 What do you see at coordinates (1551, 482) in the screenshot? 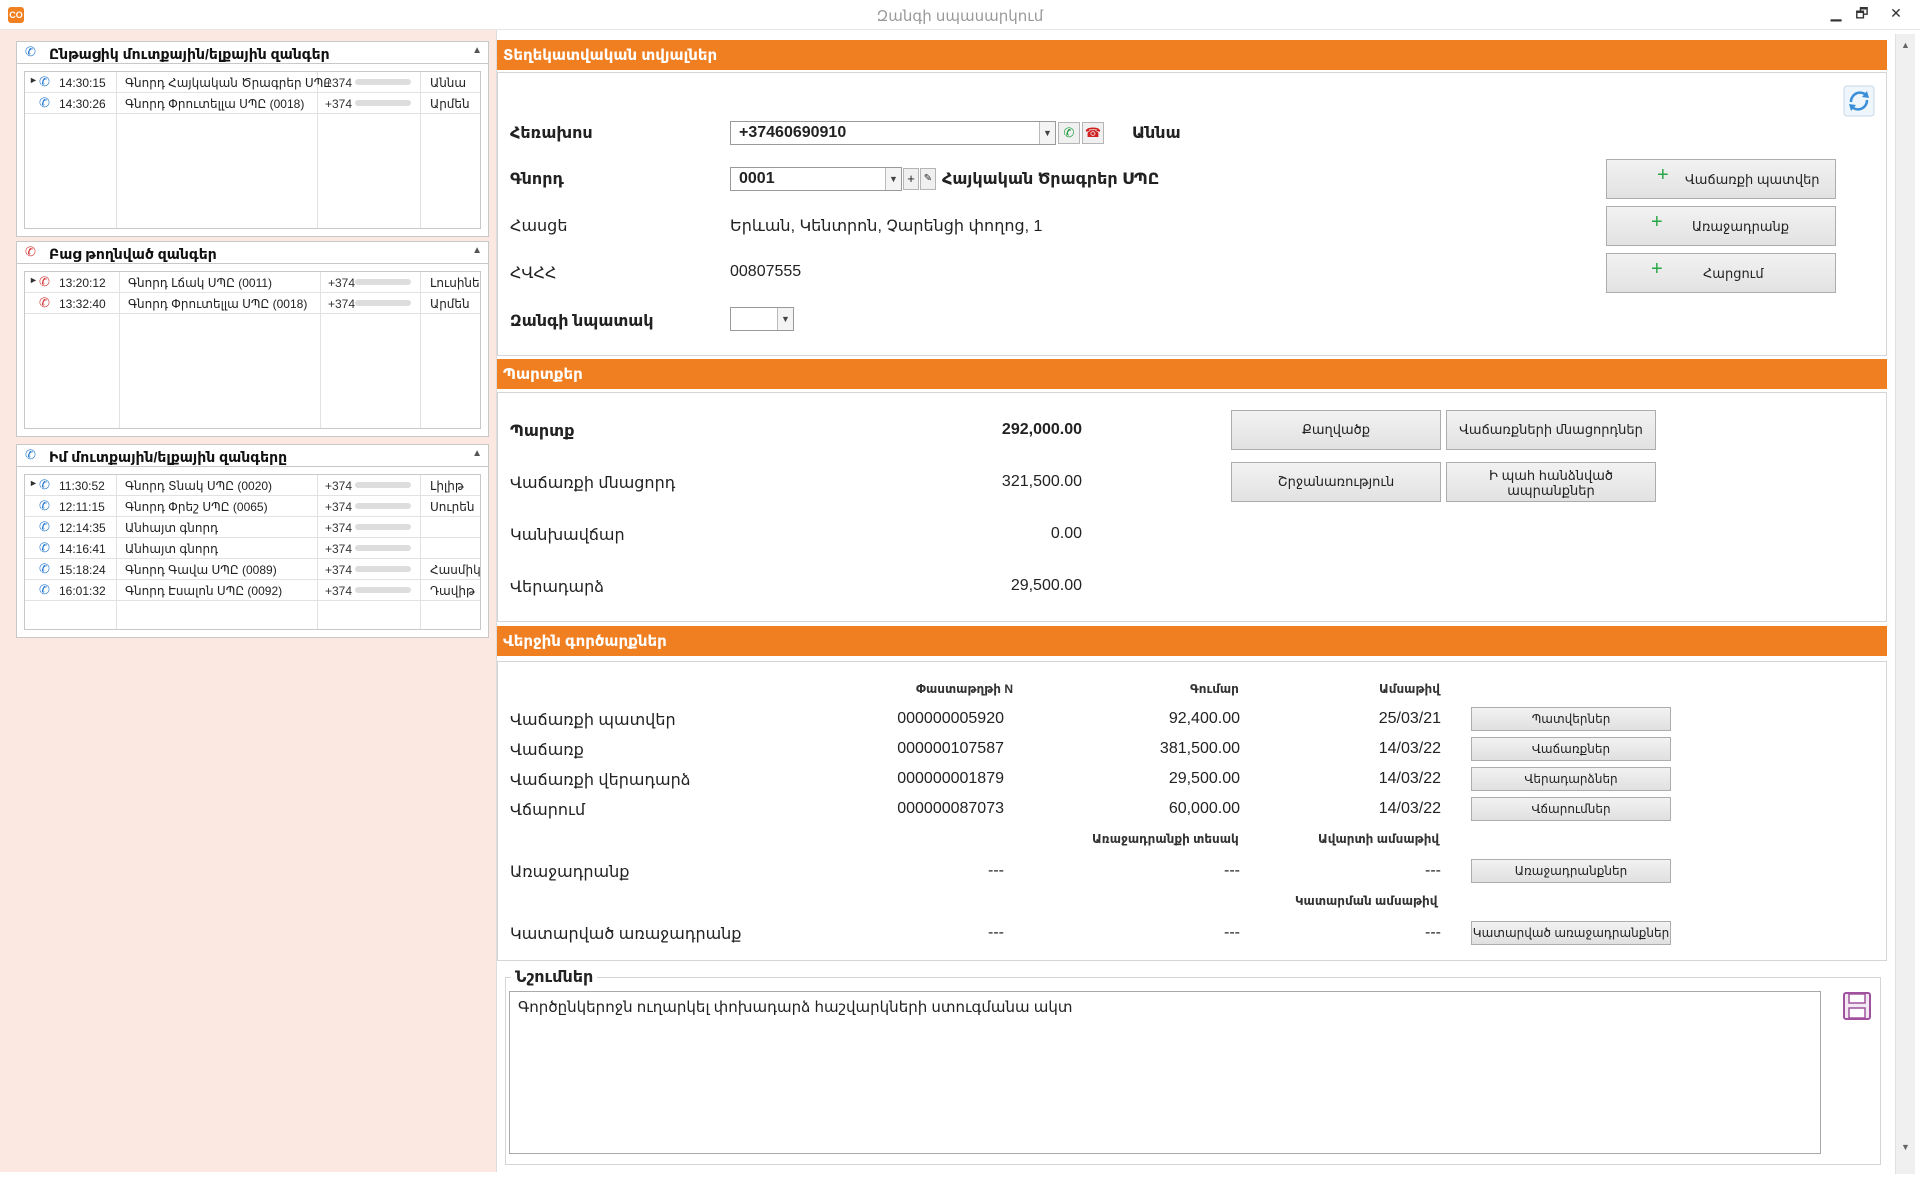
I see `reserved-goods-button: Ի պահ հանձնված ապրանքներ` at bounding box center [1551, 482].